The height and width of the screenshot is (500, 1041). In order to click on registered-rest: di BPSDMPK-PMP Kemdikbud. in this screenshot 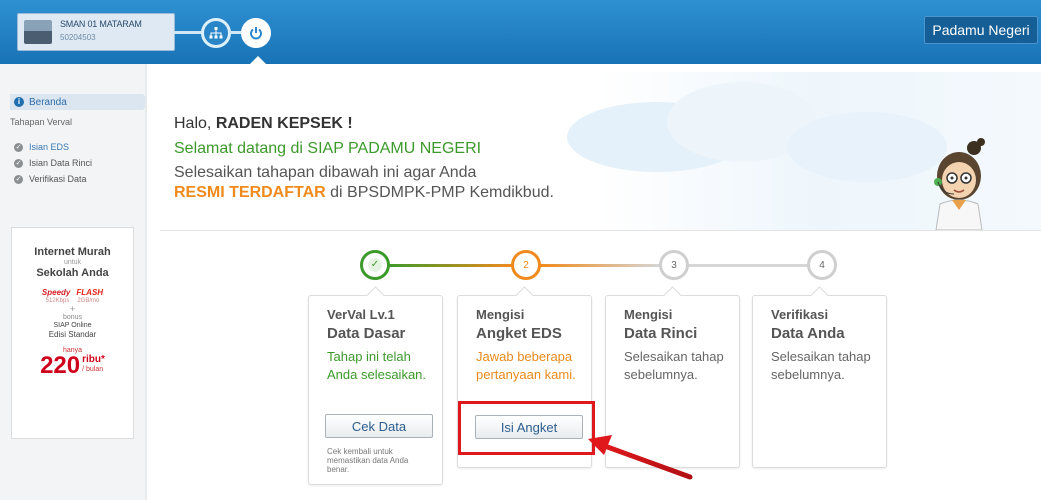, I will do `click(442, 192)`.